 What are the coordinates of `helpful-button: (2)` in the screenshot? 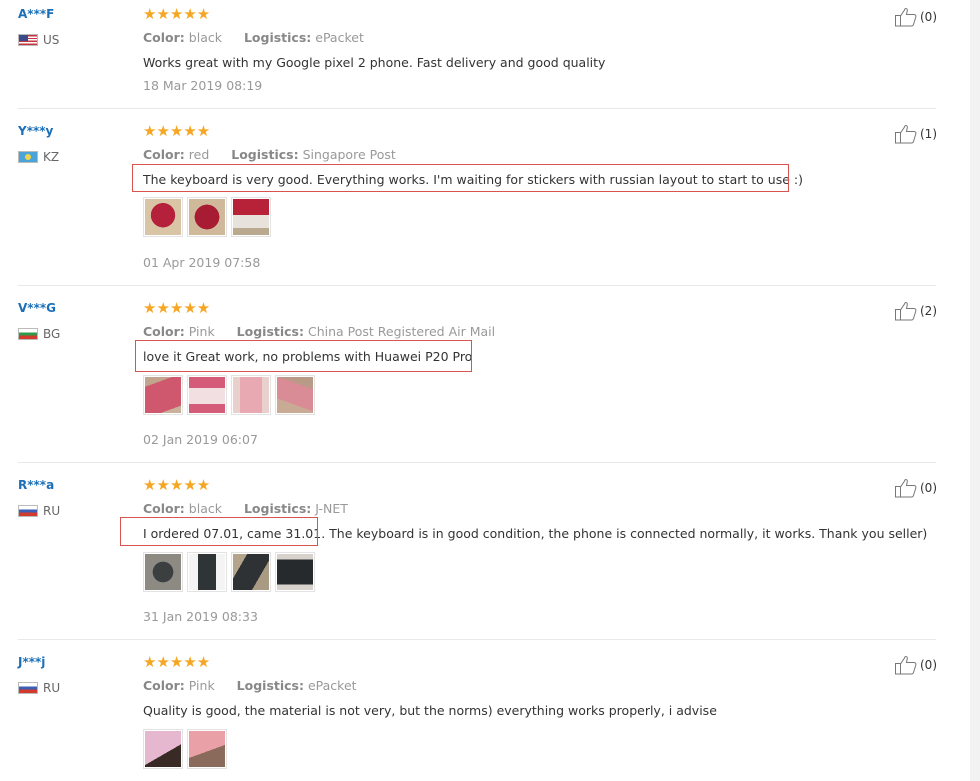 It's located at (915, 311).